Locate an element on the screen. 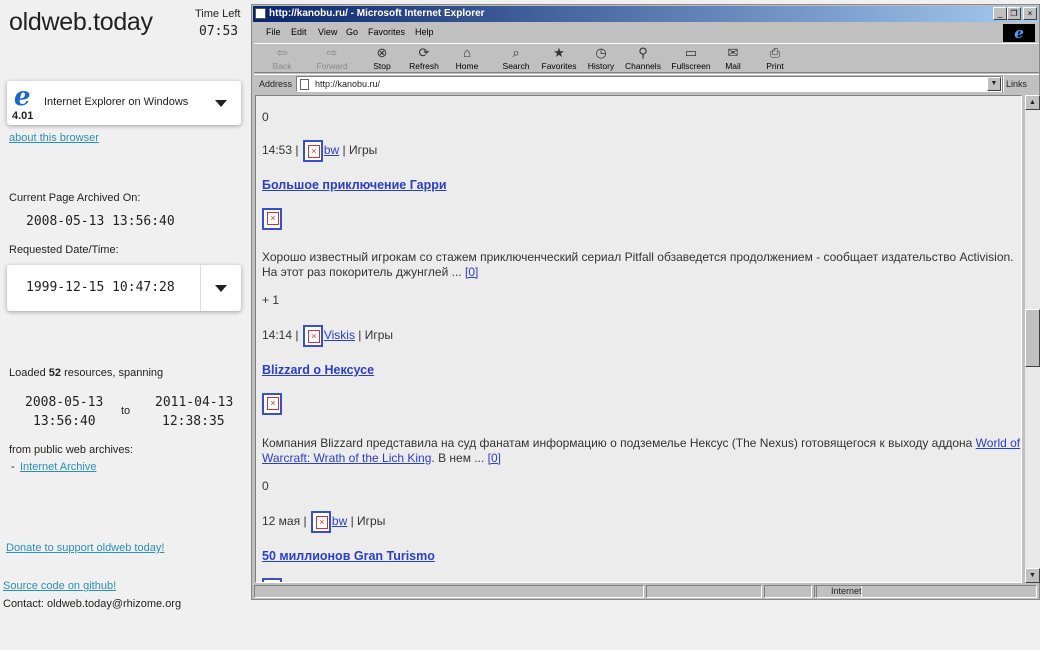  scroll-down-button: ▼ is located at coordinates (1032, 575).